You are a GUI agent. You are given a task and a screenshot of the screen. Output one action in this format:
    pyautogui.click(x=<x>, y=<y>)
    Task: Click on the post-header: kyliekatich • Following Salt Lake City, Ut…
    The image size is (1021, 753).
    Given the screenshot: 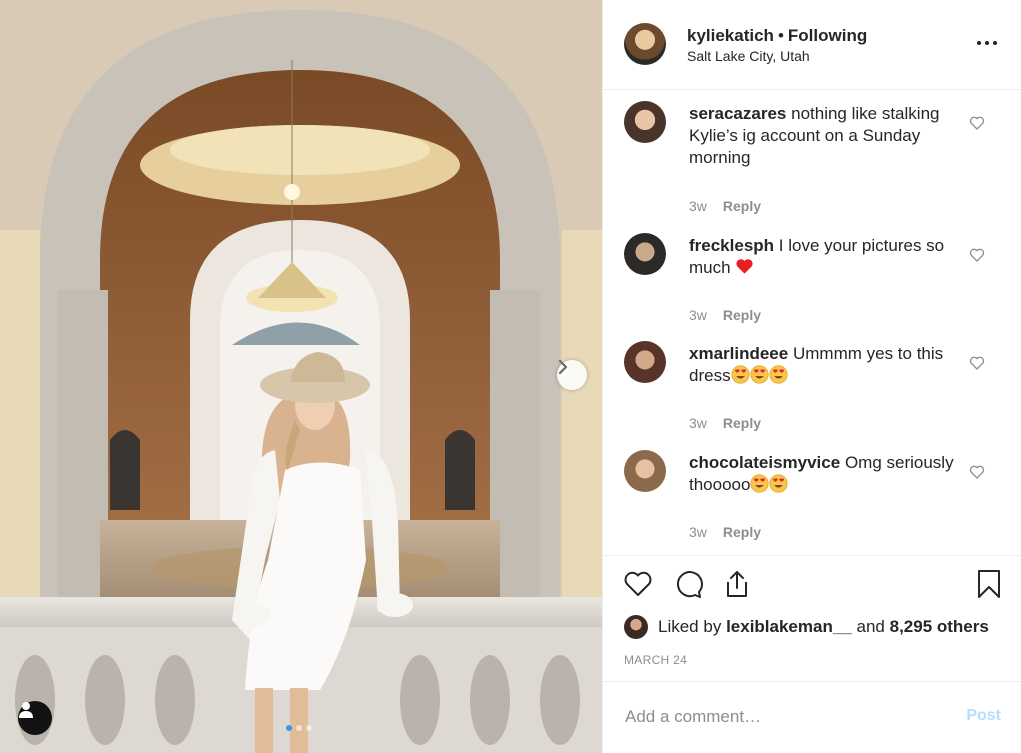 What is the action you would take?
    pyautogui.click(x=812, y=45)
    